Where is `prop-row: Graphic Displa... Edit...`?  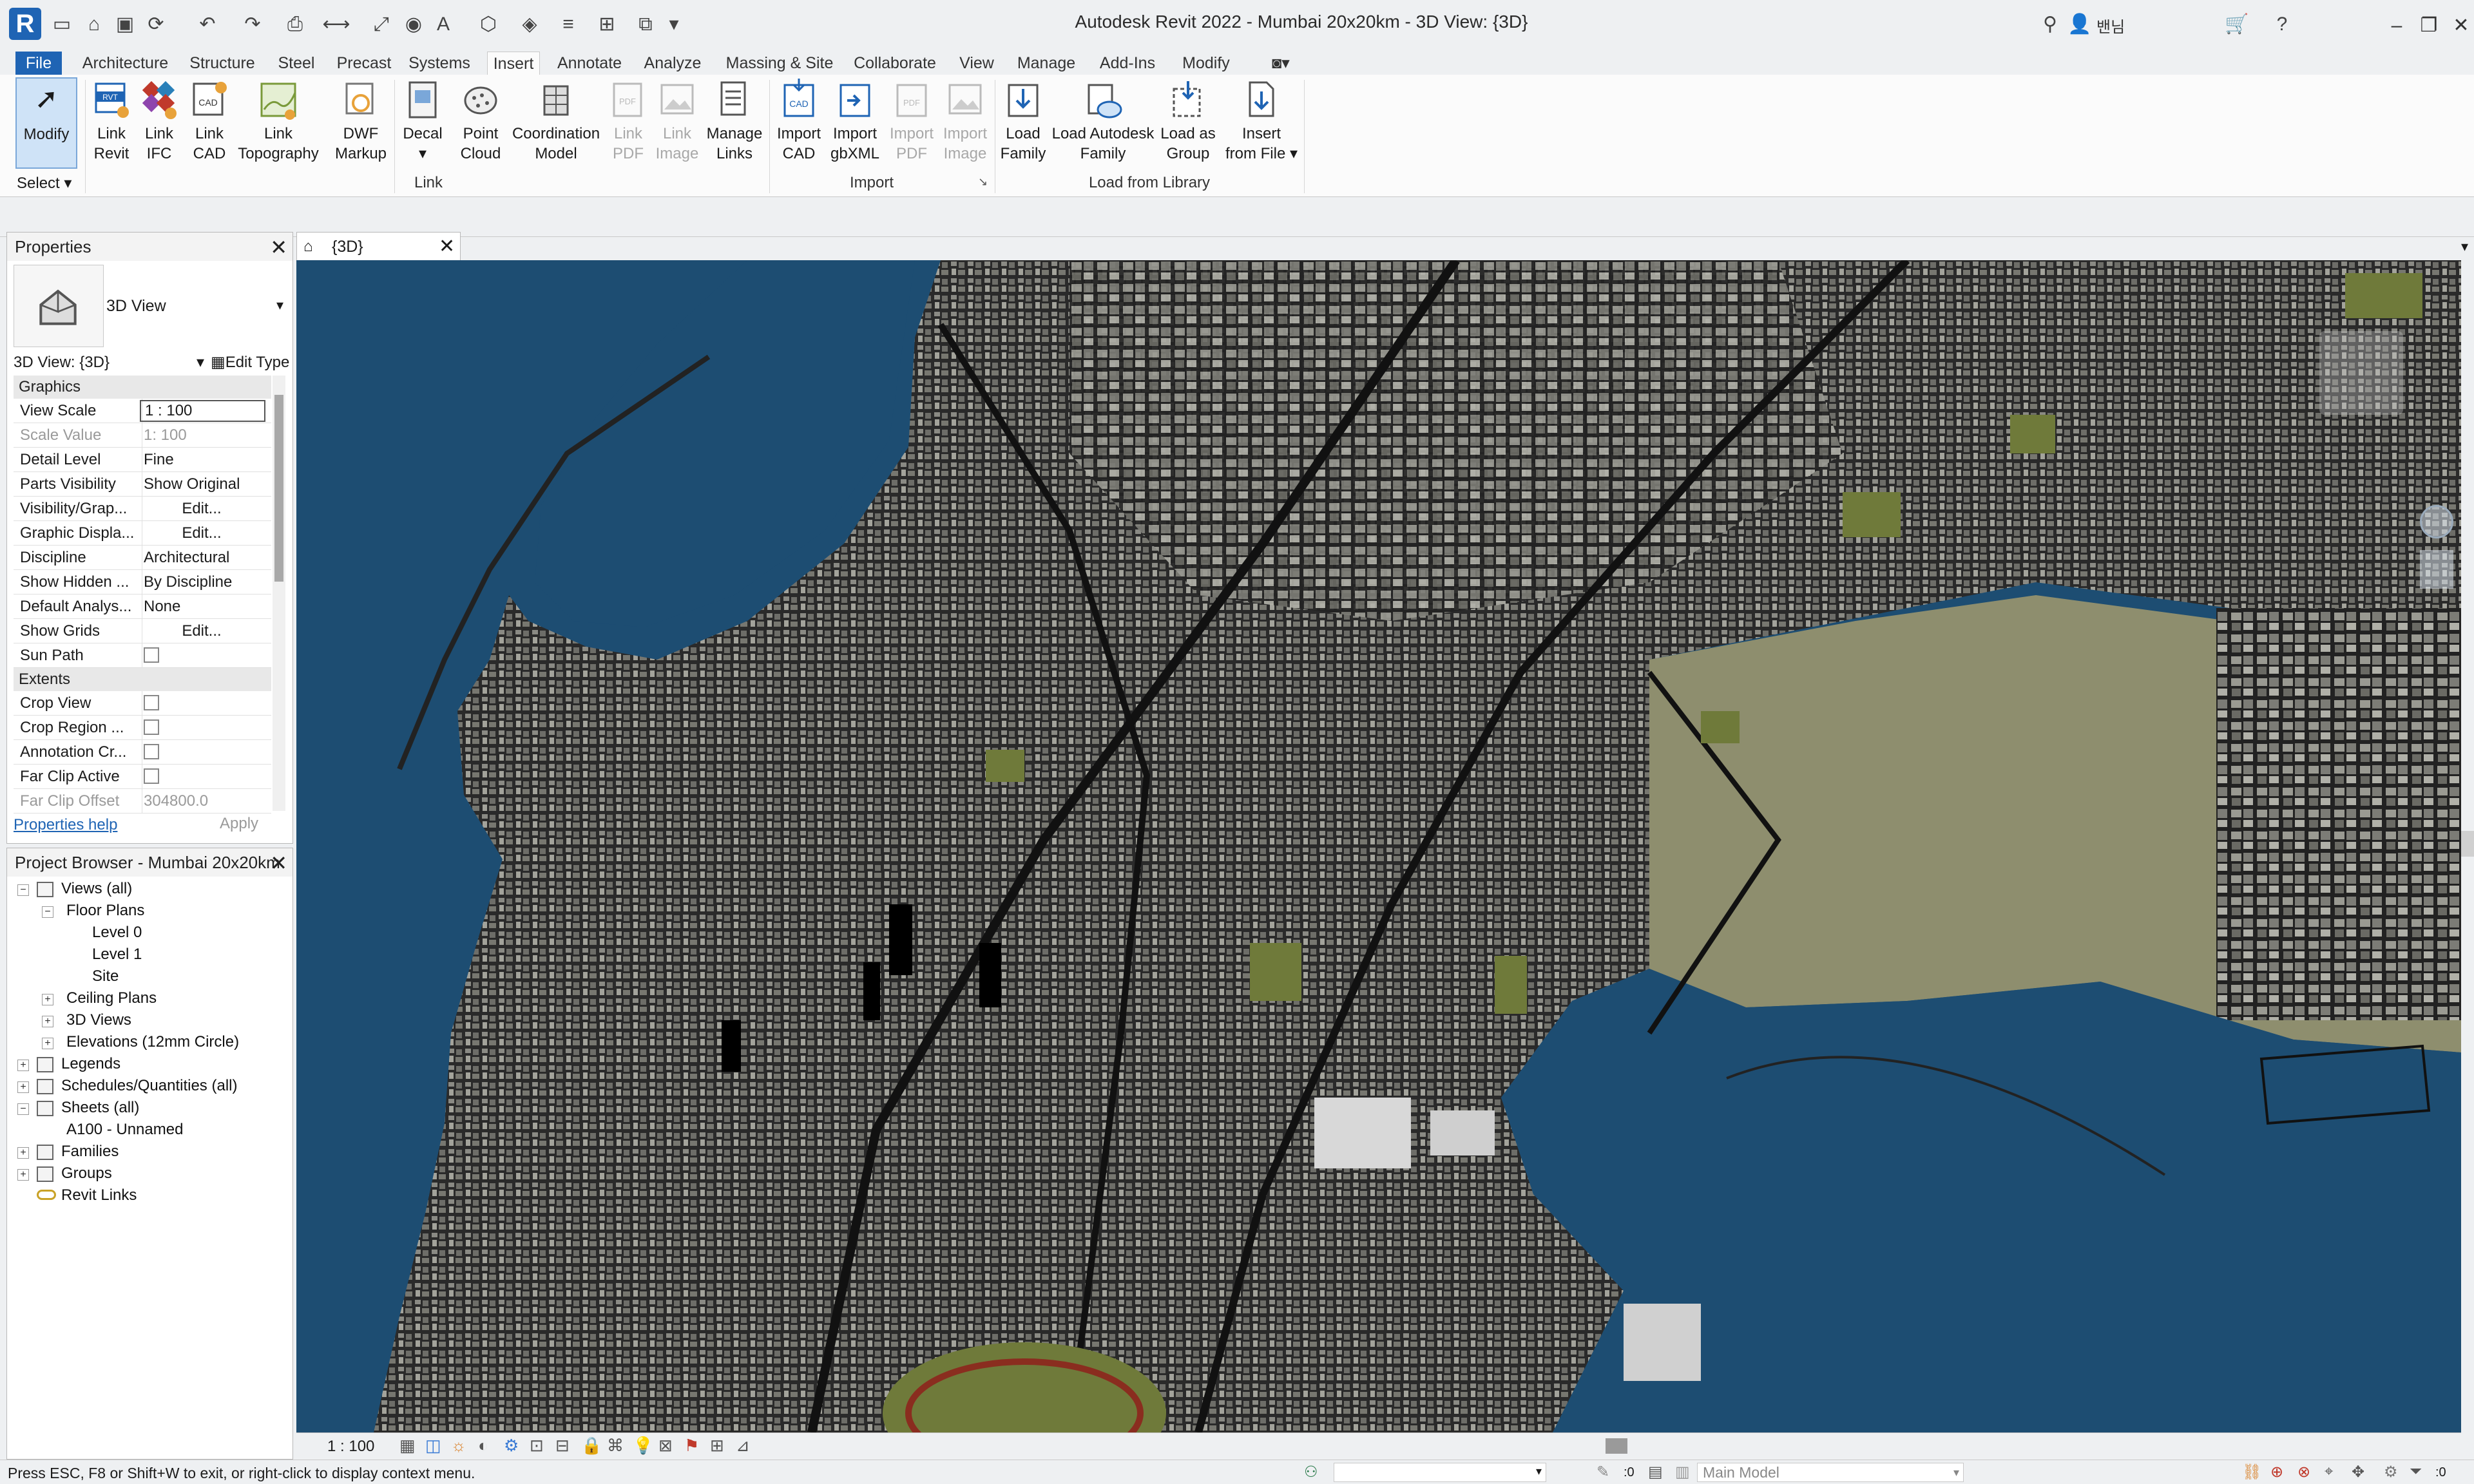
prop-row: Graphic Displa... Edit... is located at coordinates (142, 533).